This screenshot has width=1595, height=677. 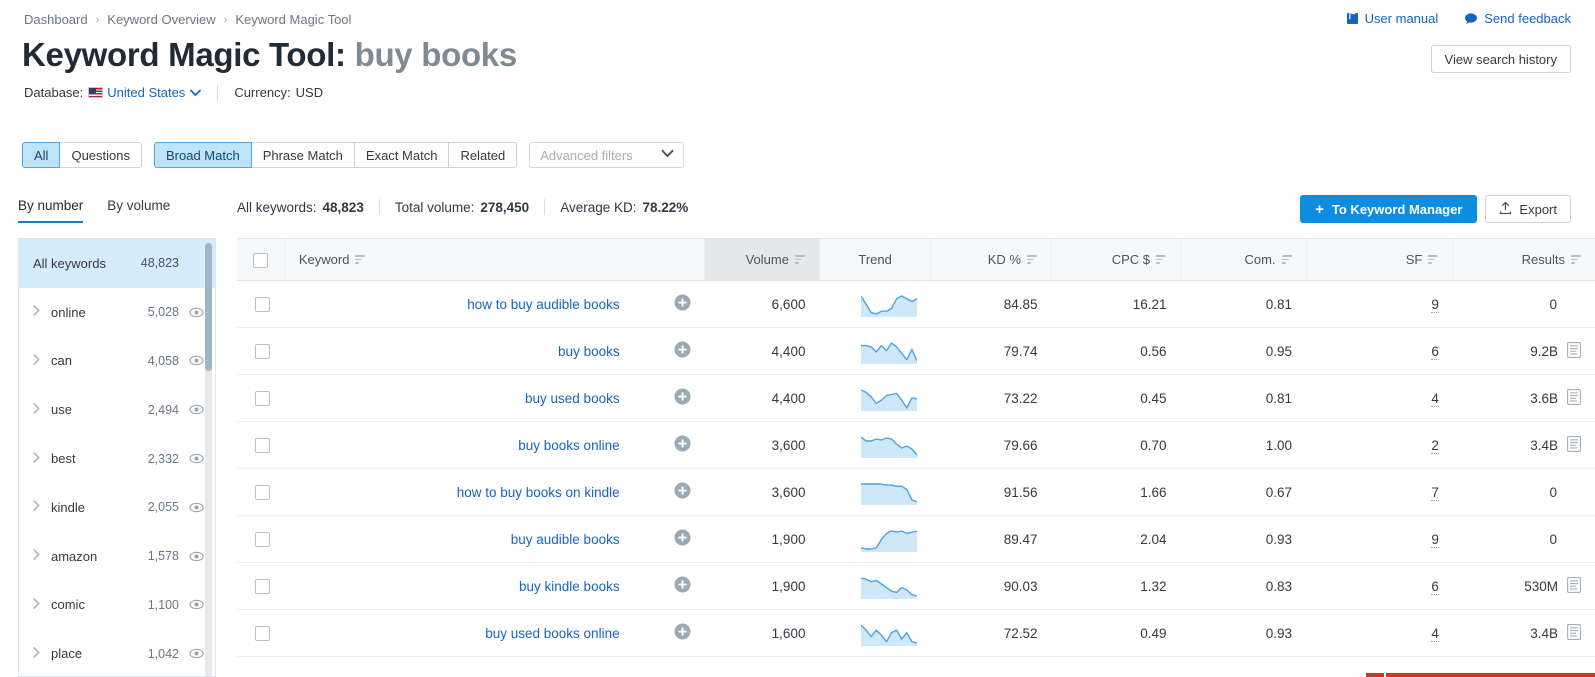 I want to click on column-header-keyword: Keyword, so click(x=494, y=259).